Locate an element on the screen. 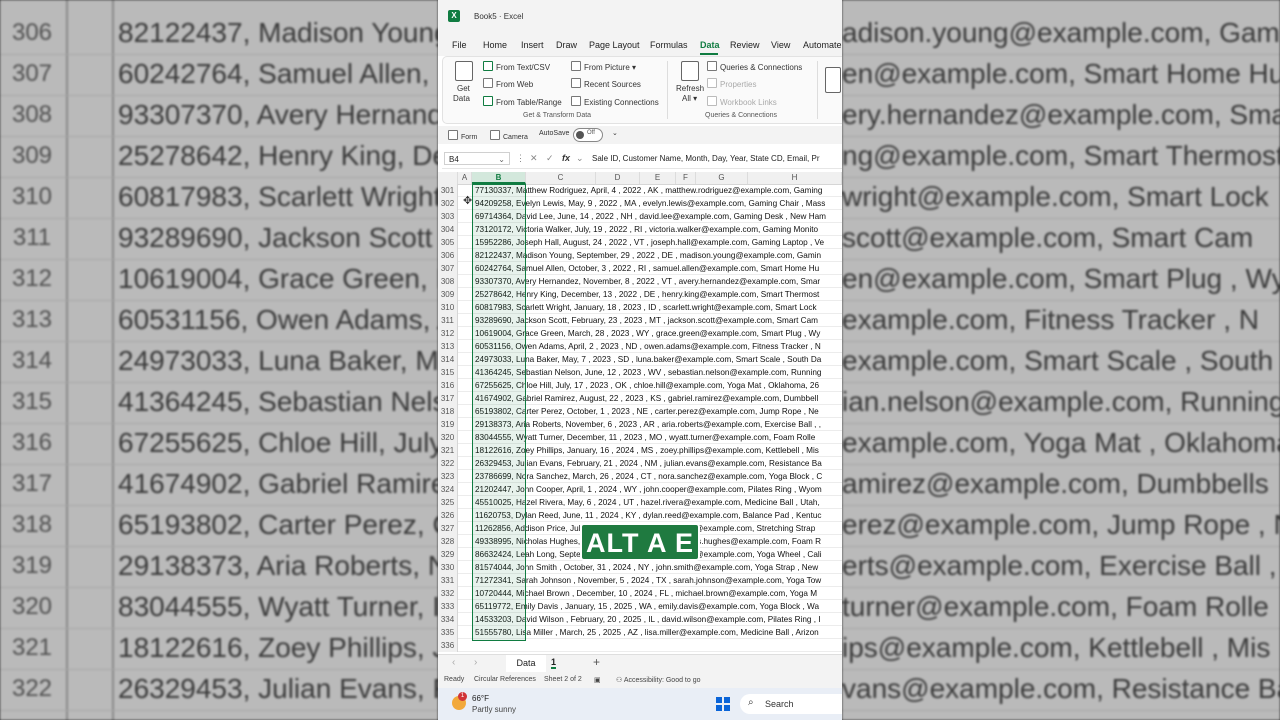 This screenshot has height=720, width=1280. row-number: 336 is located at coordinates (448, 645).